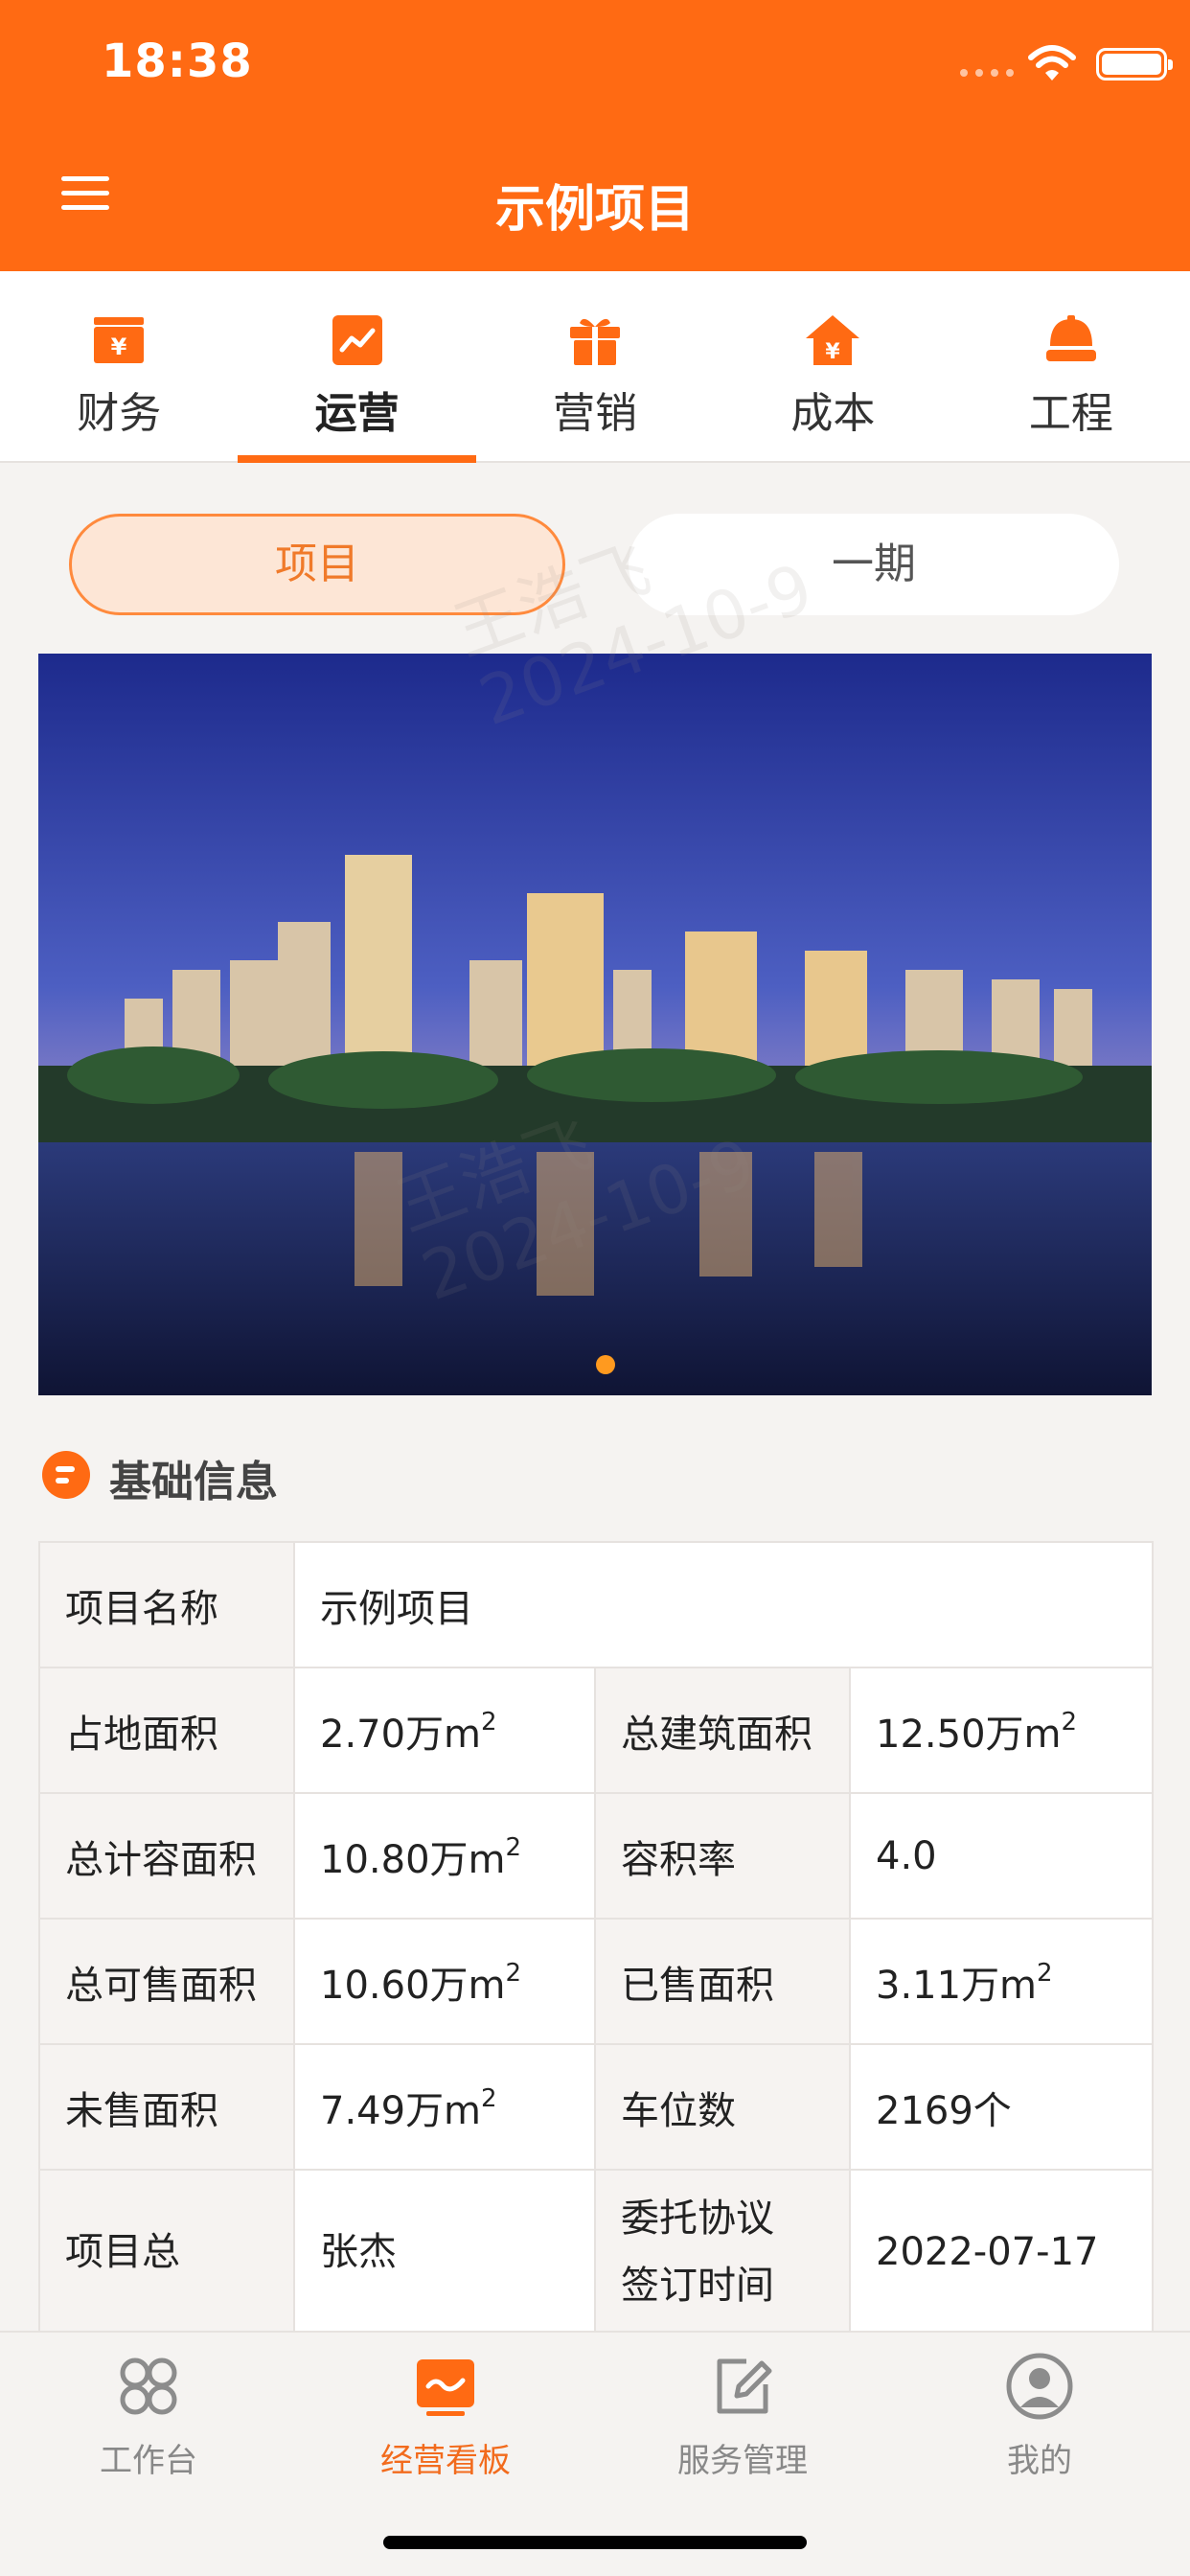  Describe the element at coordinates (445, 2252) in the screenshot. I see `cell-value: 张杰` at that location.